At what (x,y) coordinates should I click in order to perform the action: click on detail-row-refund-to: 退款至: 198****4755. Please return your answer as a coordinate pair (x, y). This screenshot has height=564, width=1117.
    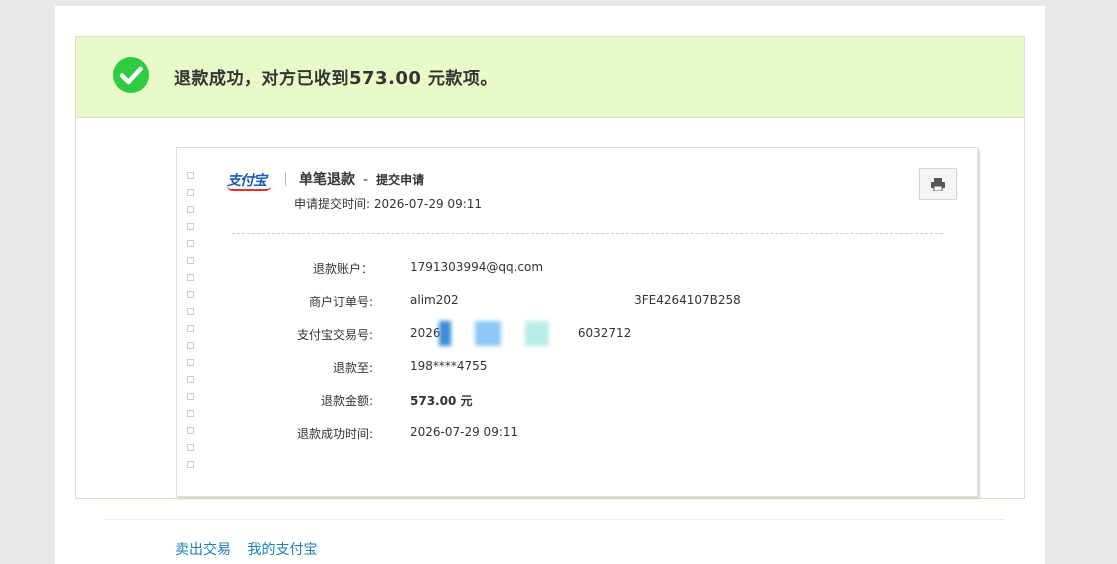
    Looking at the image, I should click on (577, 375).